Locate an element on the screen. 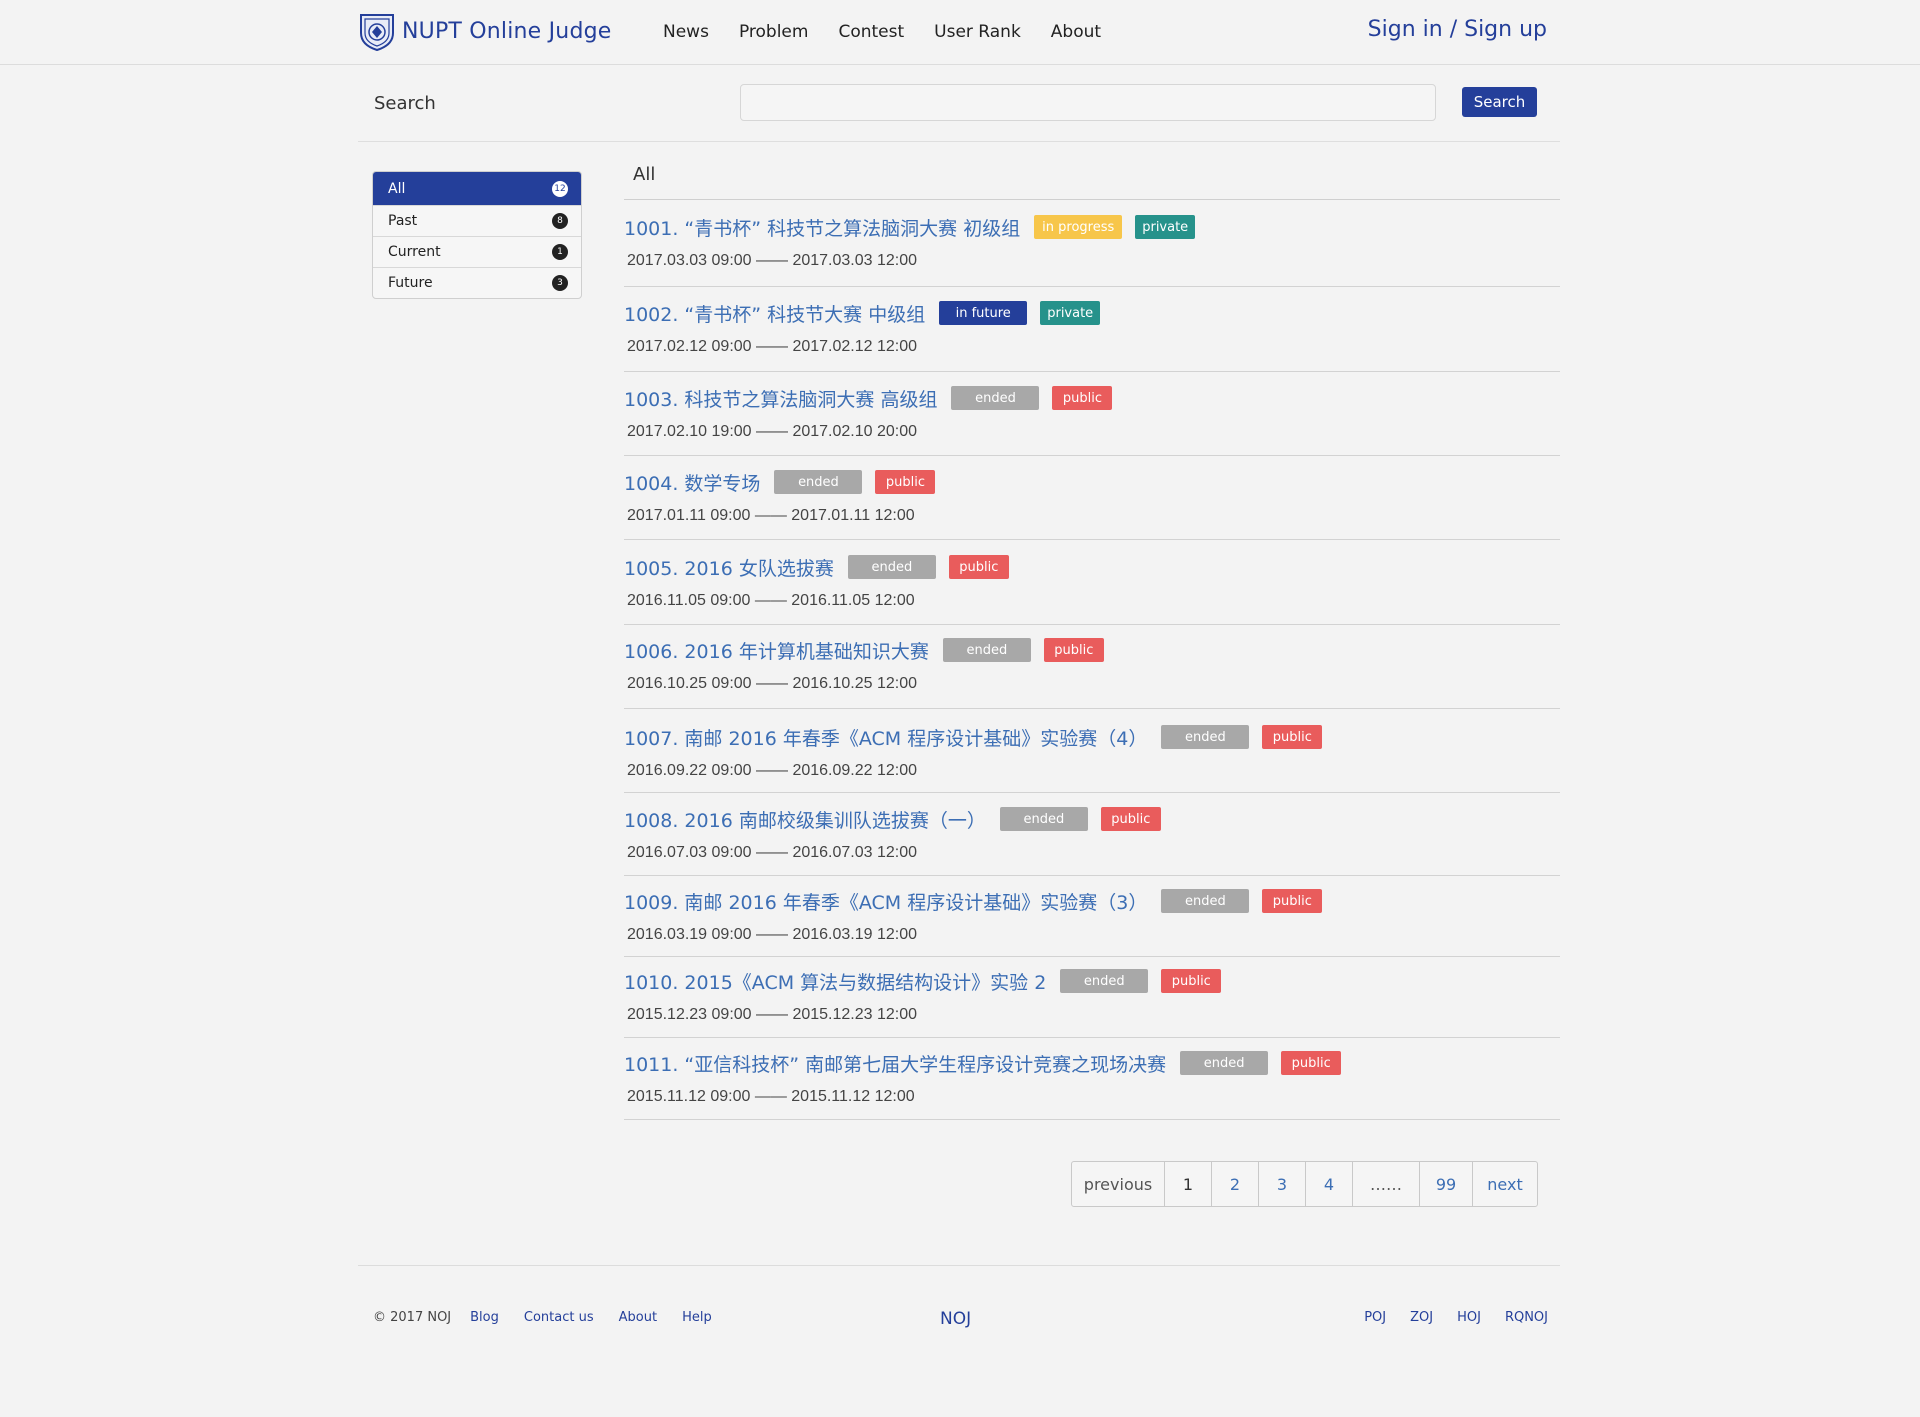 The height and width of the screenshot is (1417, 1920). search-button: Search is located at coordinates (1499, 102).